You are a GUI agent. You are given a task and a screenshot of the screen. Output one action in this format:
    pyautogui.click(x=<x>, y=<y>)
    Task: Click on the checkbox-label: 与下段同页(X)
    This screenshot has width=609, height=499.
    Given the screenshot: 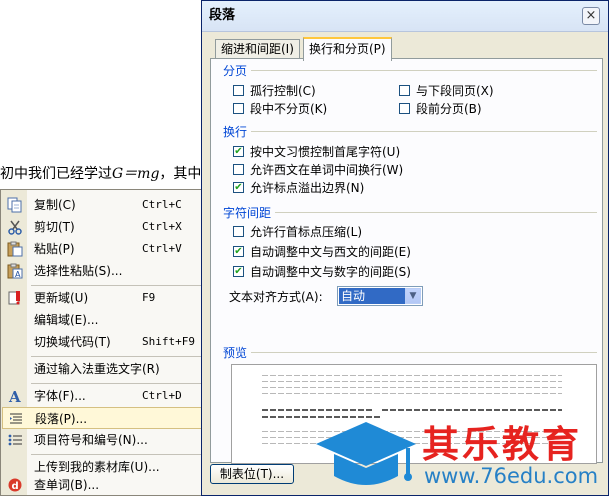 What is the action you would take?
    pyautogui.click(x=455, y=91)
    